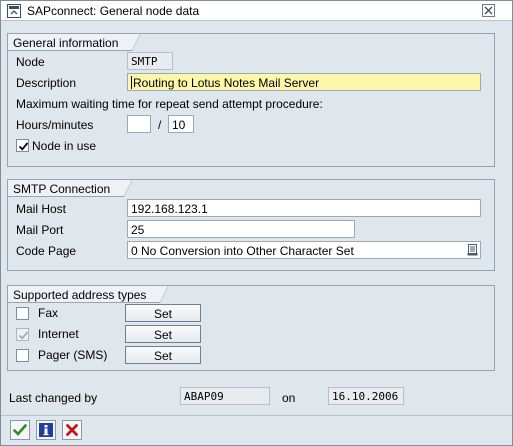  What do you see at coordinates (256, 430) in the screenshot?
I see `dialog-toolbar` at bounding box center [256, 430].